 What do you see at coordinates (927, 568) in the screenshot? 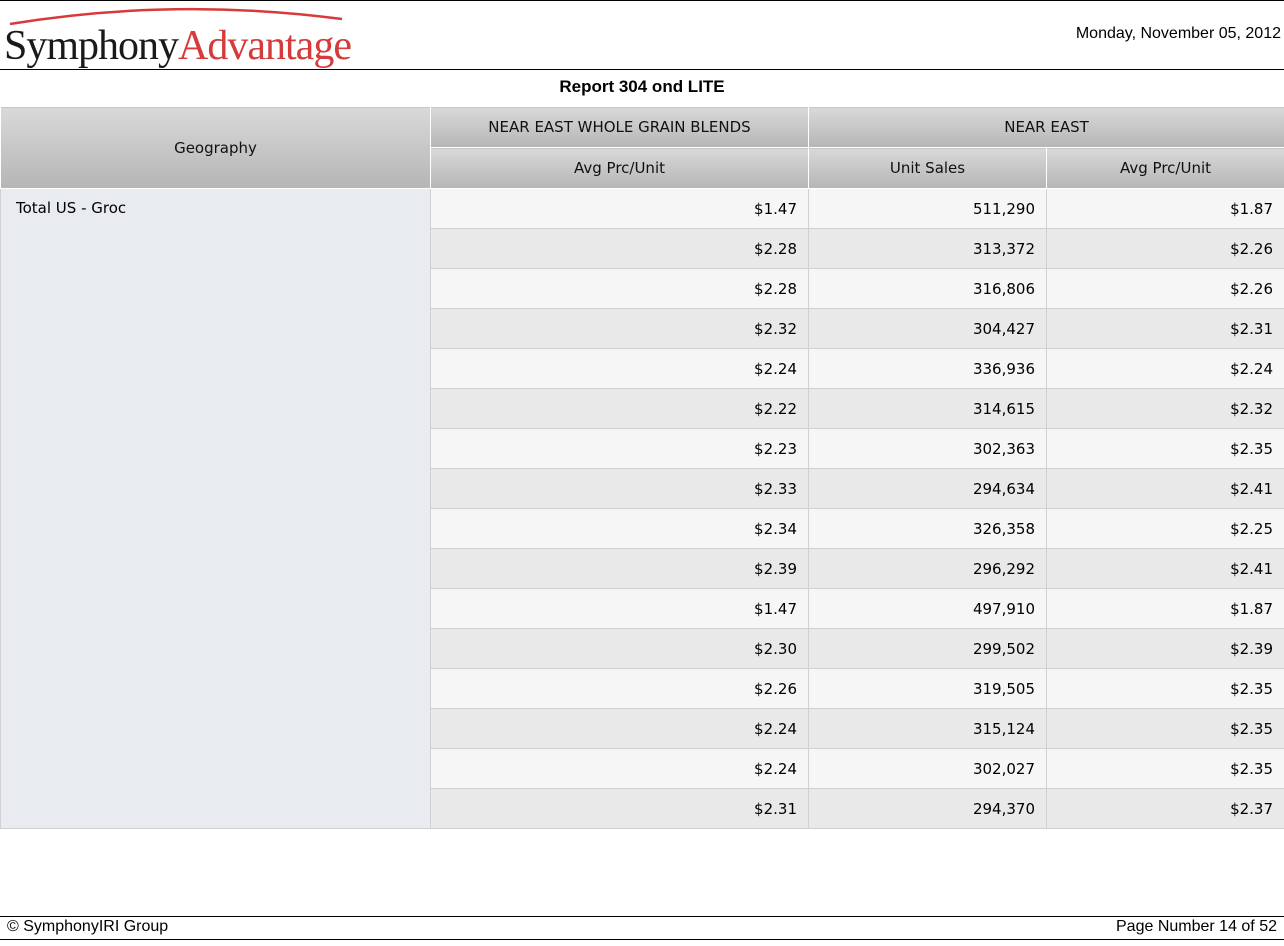
I see `cell-near-east-unit-sales: 296,292` at bounding box center [927, 568].